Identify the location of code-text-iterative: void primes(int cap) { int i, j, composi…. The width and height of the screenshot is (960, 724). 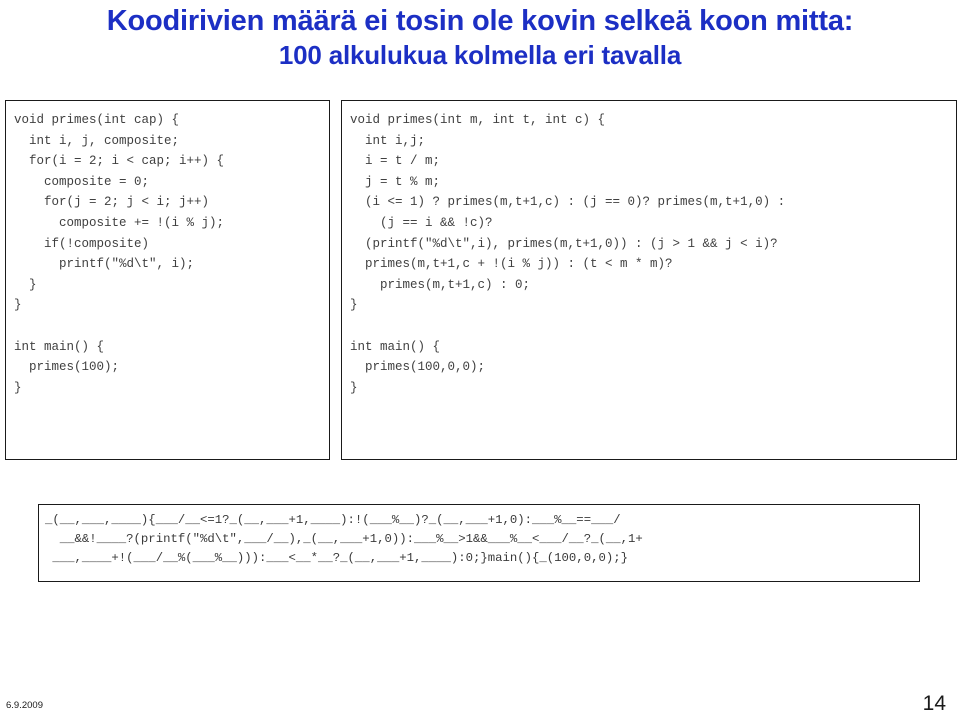
(119, 254).